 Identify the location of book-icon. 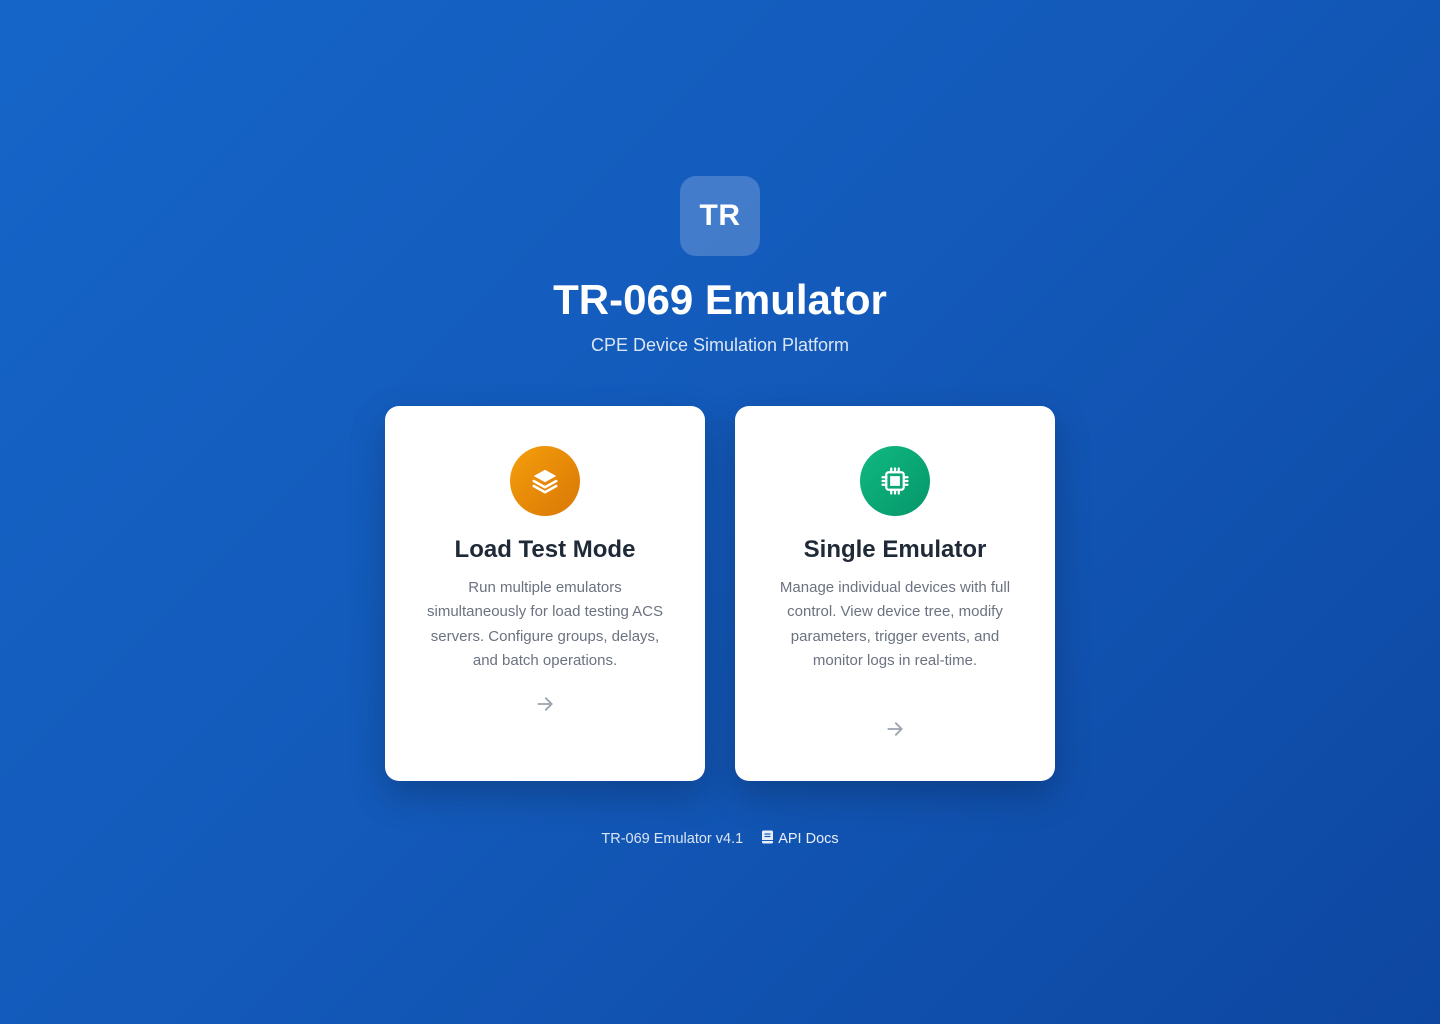
(769, 839).